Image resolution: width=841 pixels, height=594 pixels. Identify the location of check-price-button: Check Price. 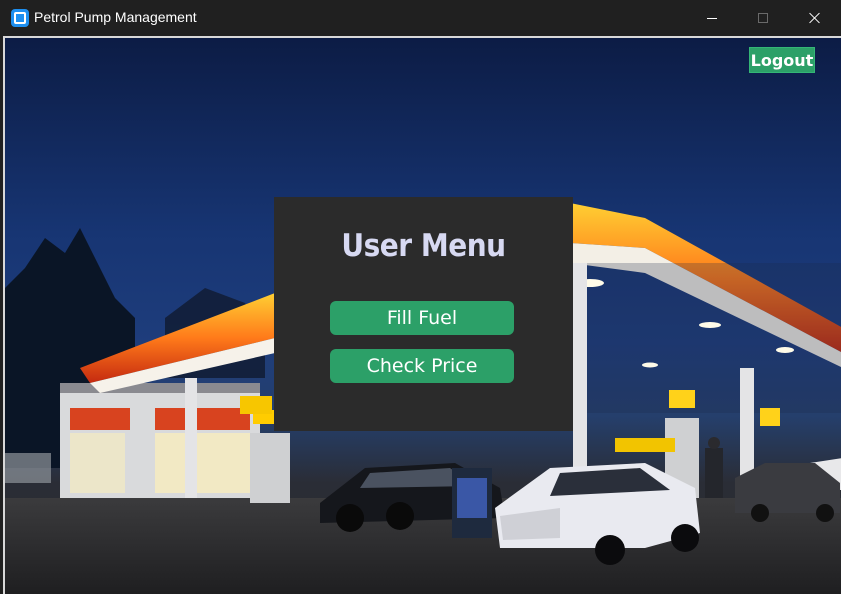
(422, 366).